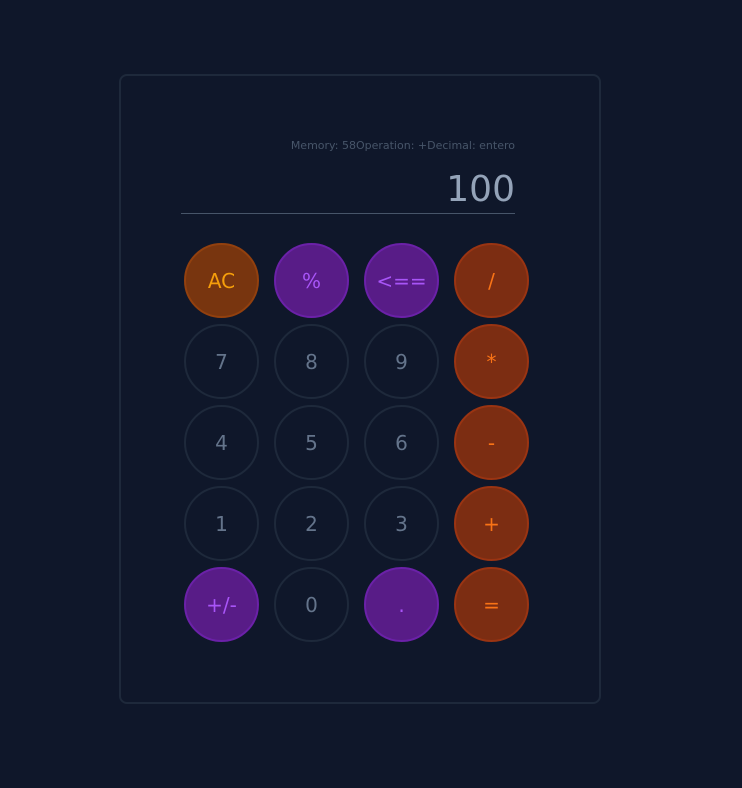 This screenshot has height=788, width=742. What do you see at coordinates (348, 191) in the screenshot?
I see `display-value: 100` at bounding box center [348, 191].